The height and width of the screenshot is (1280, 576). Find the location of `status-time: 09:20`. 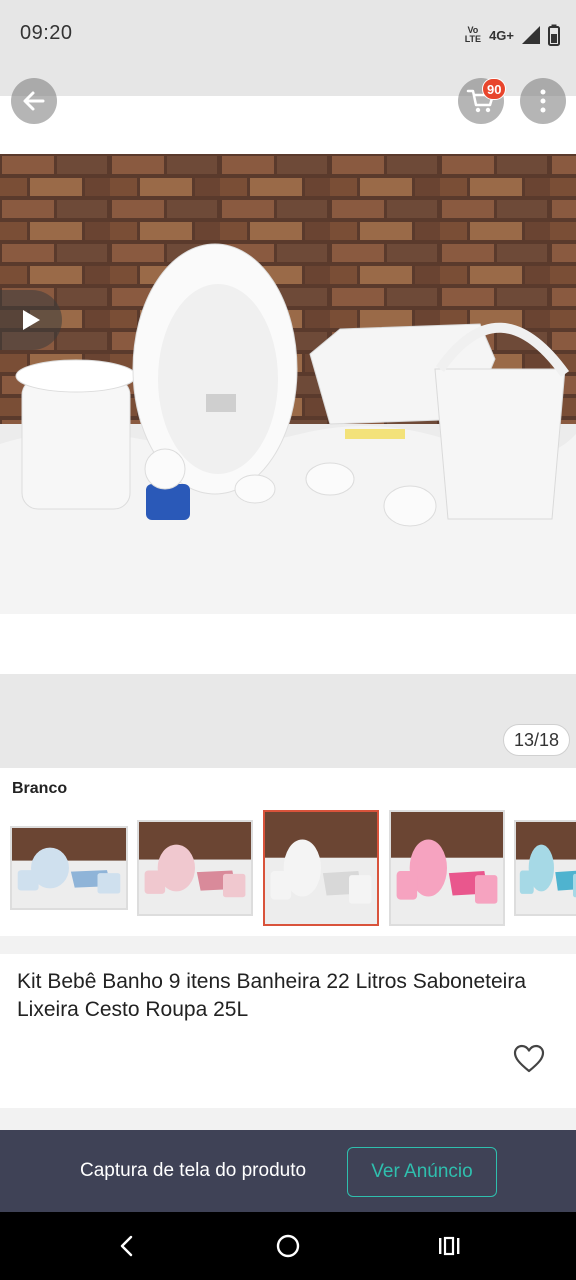

status-time: 09:20 is located at coordinates (46, 33).